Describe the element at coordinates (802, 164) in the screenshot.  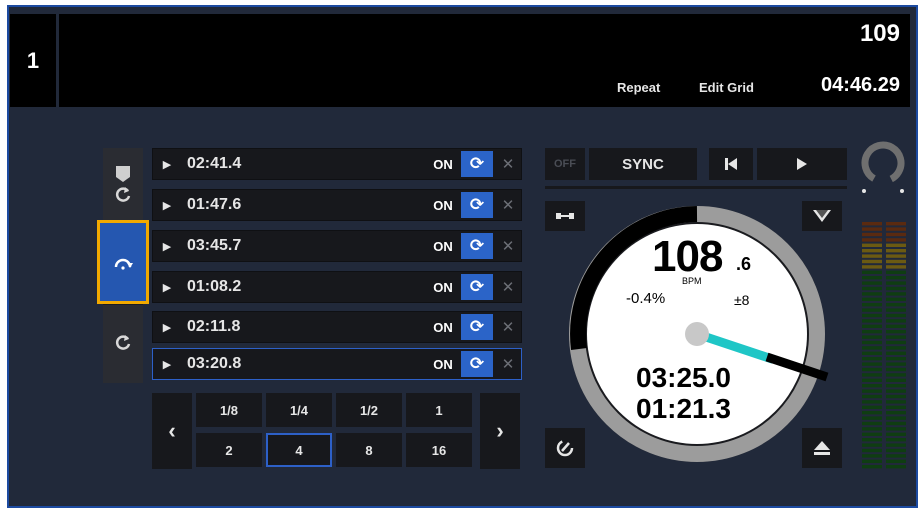
I see `play-button` at that location.